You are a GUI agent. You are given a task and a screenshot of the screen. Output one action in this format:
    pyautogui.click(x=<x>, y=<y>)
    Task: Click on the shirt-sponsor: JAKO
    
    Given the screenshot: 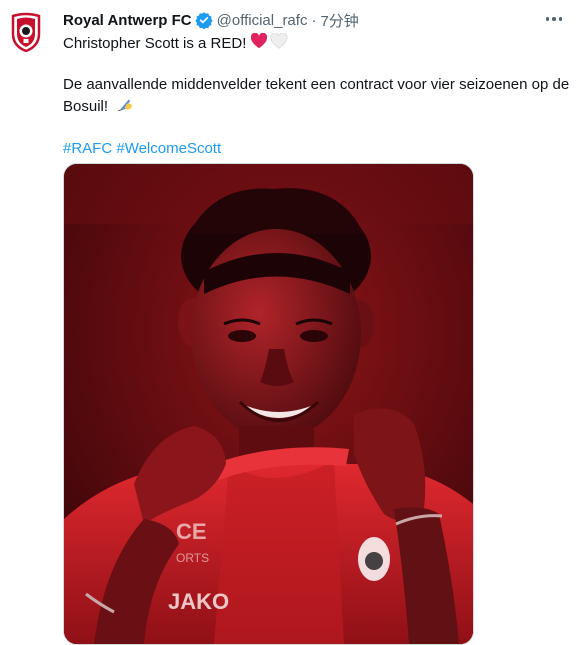 What is the action you would take?
    pyautogui.click(x=198, y=601)
    